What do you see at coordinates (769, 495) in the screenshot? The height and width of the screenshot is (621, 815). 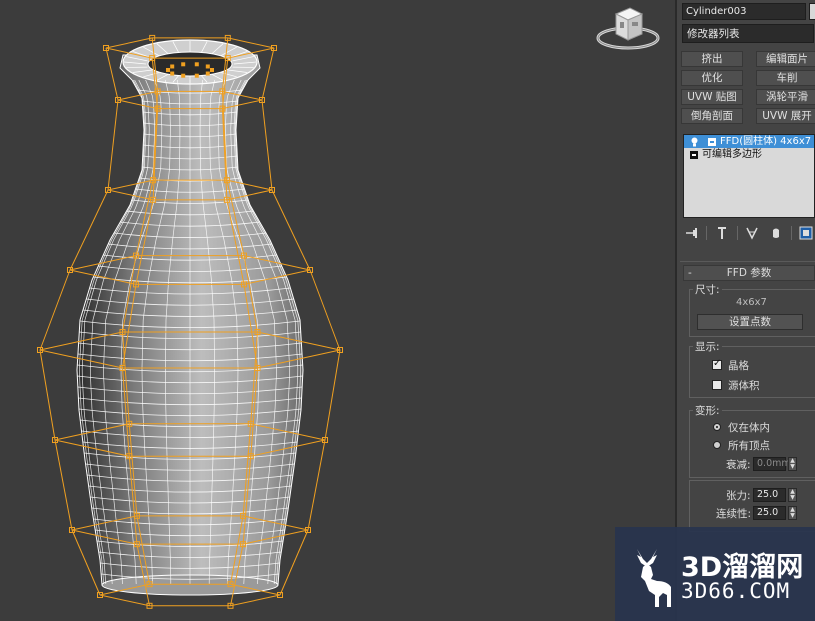 I see `tension-spinner: 25.0` at bounding box center [769, 495].